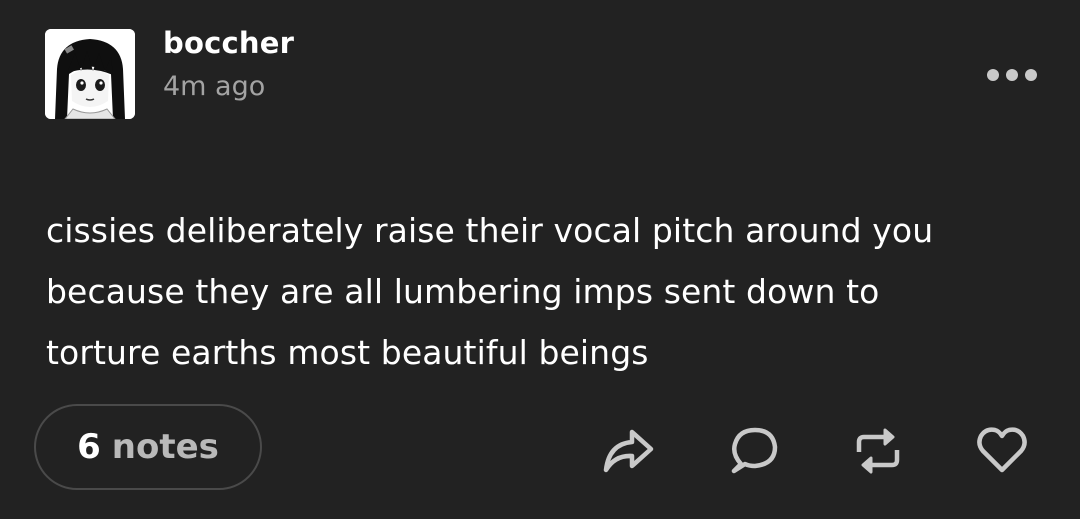 The width and height of the screenshot is (1080, 519). I want to click on like-button, so click(1002, 451).